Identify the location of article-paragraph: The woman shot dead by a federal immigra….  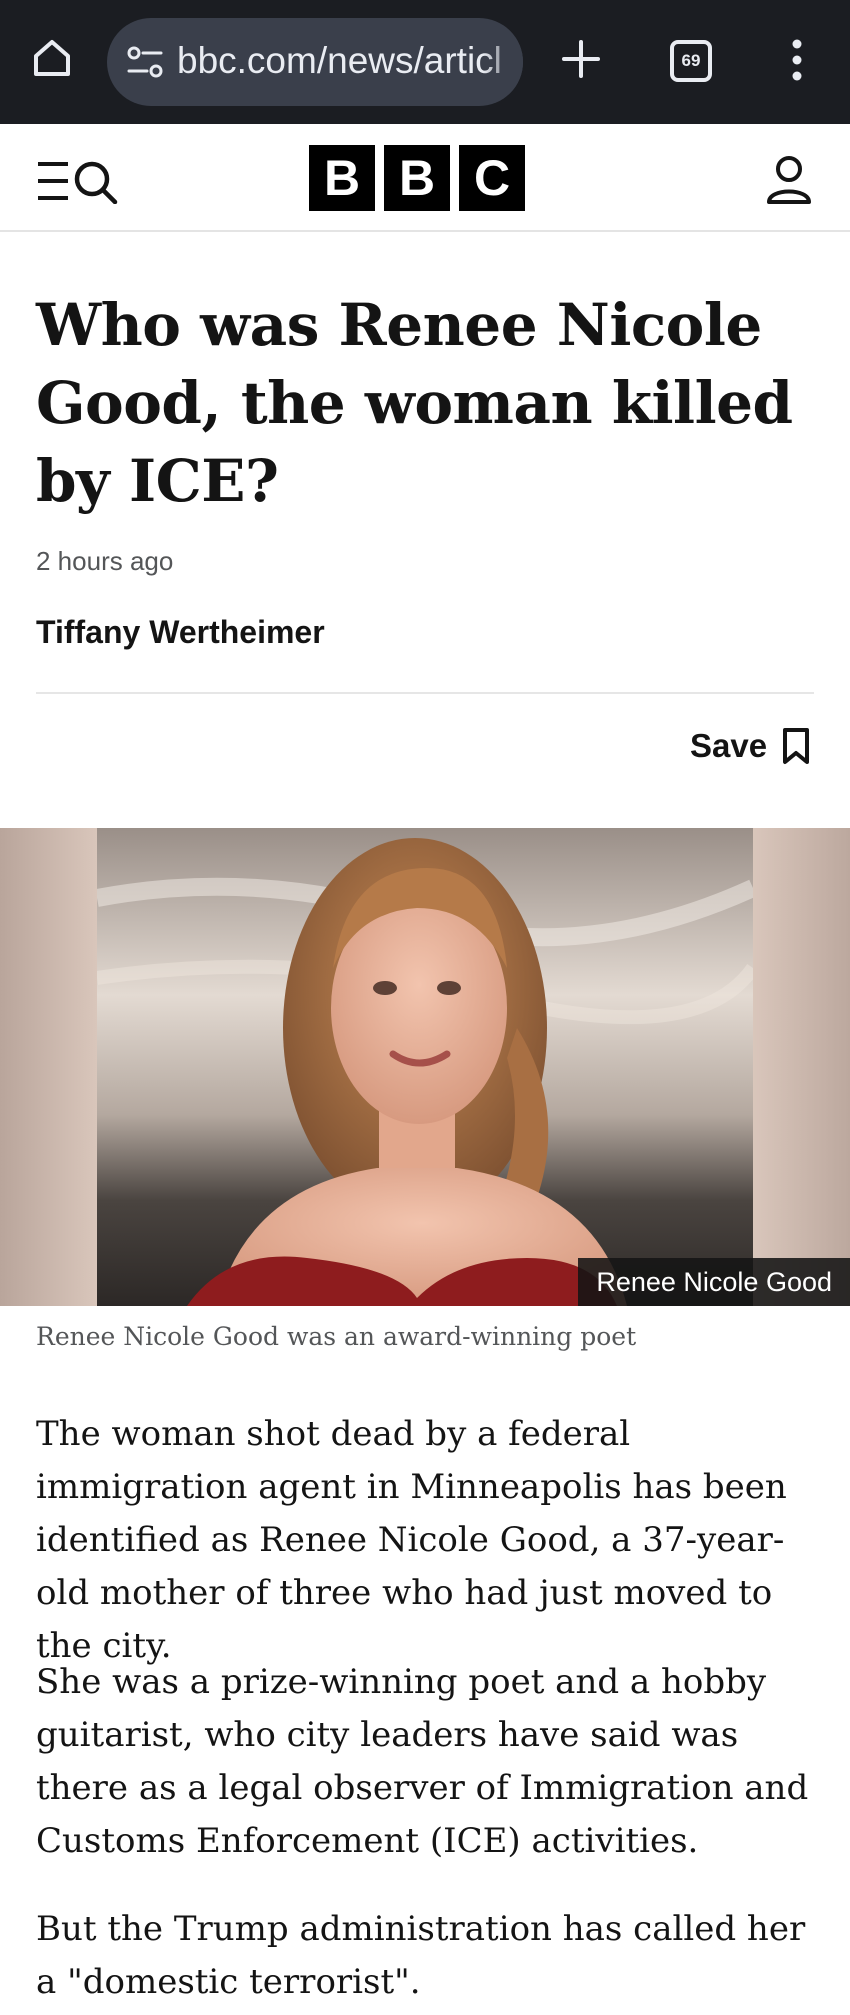
(411, 1540).